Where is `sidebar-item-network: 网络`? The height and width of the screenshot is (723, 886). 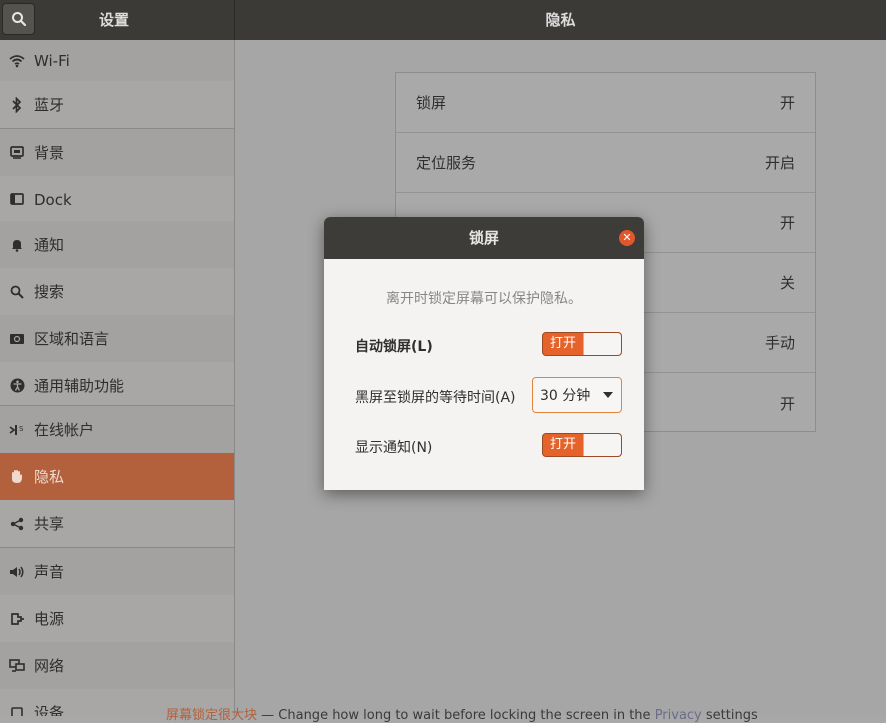 sidebar-item-network: 网络 is located at coordinates (117, 665).